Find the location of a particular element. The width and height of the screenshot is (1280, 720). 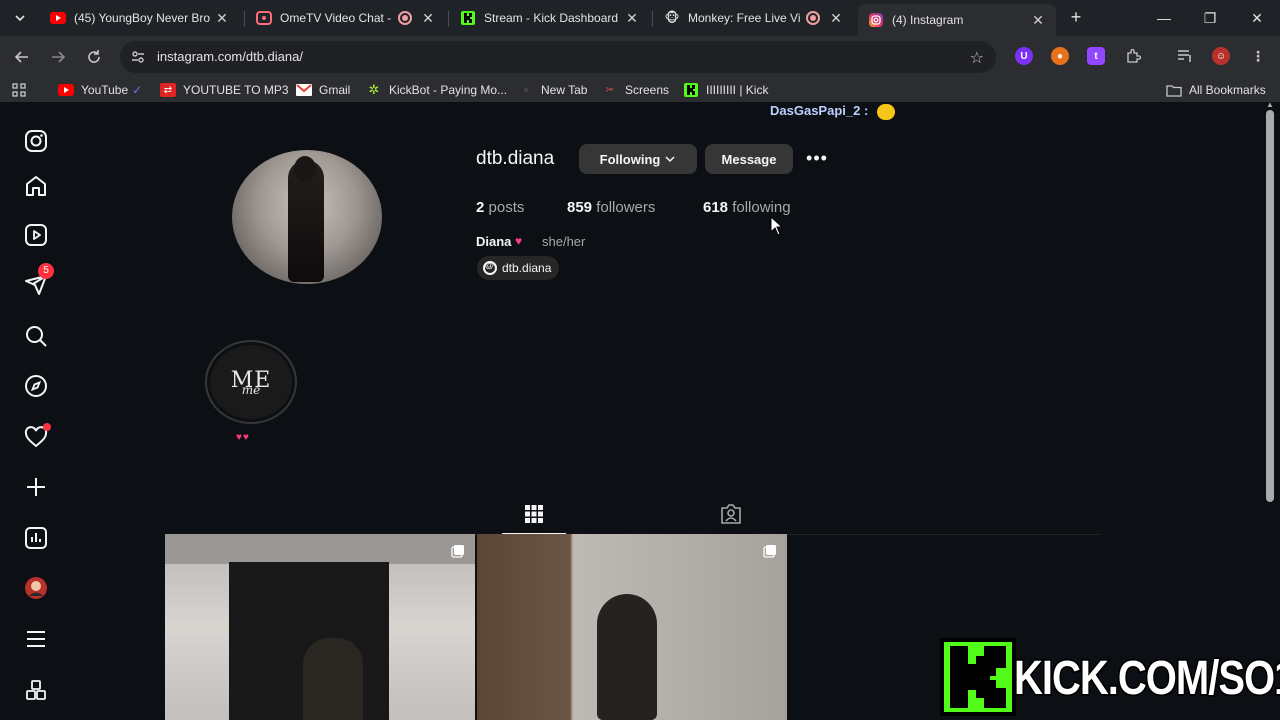

back-button is located at coordinates (22, 57).